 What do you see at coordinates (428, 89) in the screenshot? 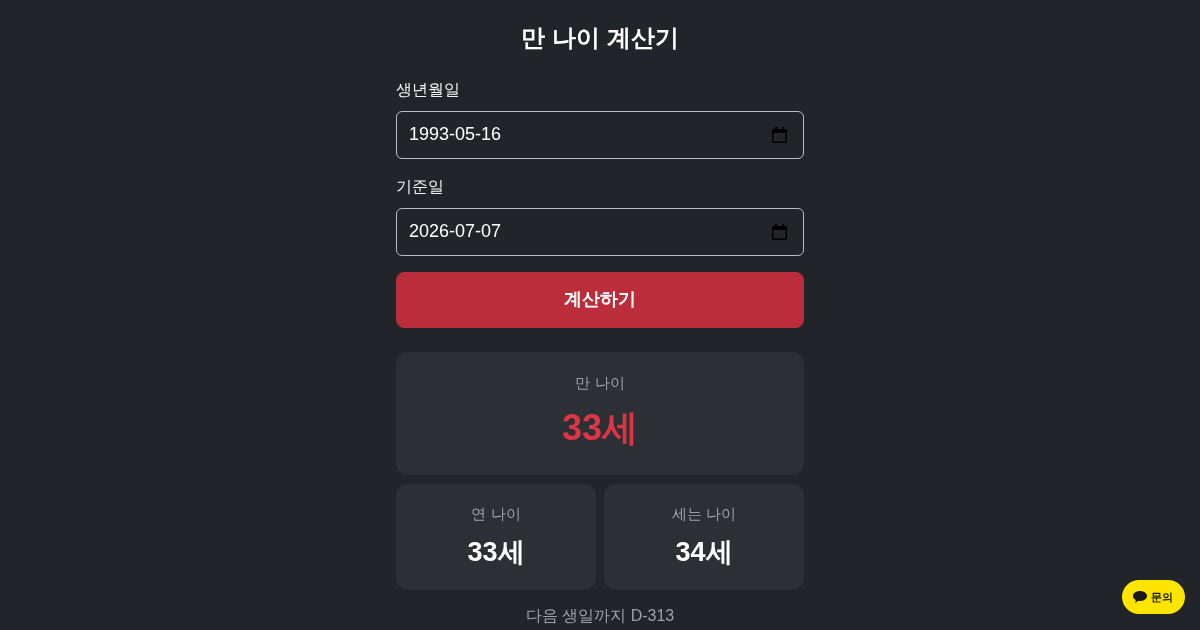
I see `field-label: 생년월일` at bounding box center [428, 89].